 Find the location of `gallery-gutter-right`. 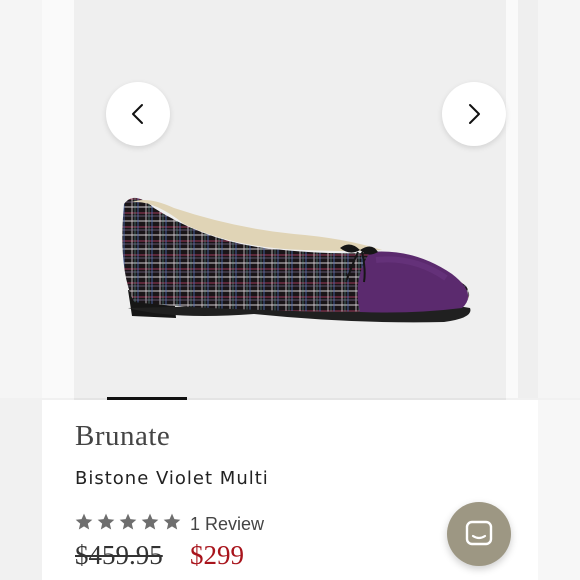

gallery-gutter-right is located at coordinates (512, 199).